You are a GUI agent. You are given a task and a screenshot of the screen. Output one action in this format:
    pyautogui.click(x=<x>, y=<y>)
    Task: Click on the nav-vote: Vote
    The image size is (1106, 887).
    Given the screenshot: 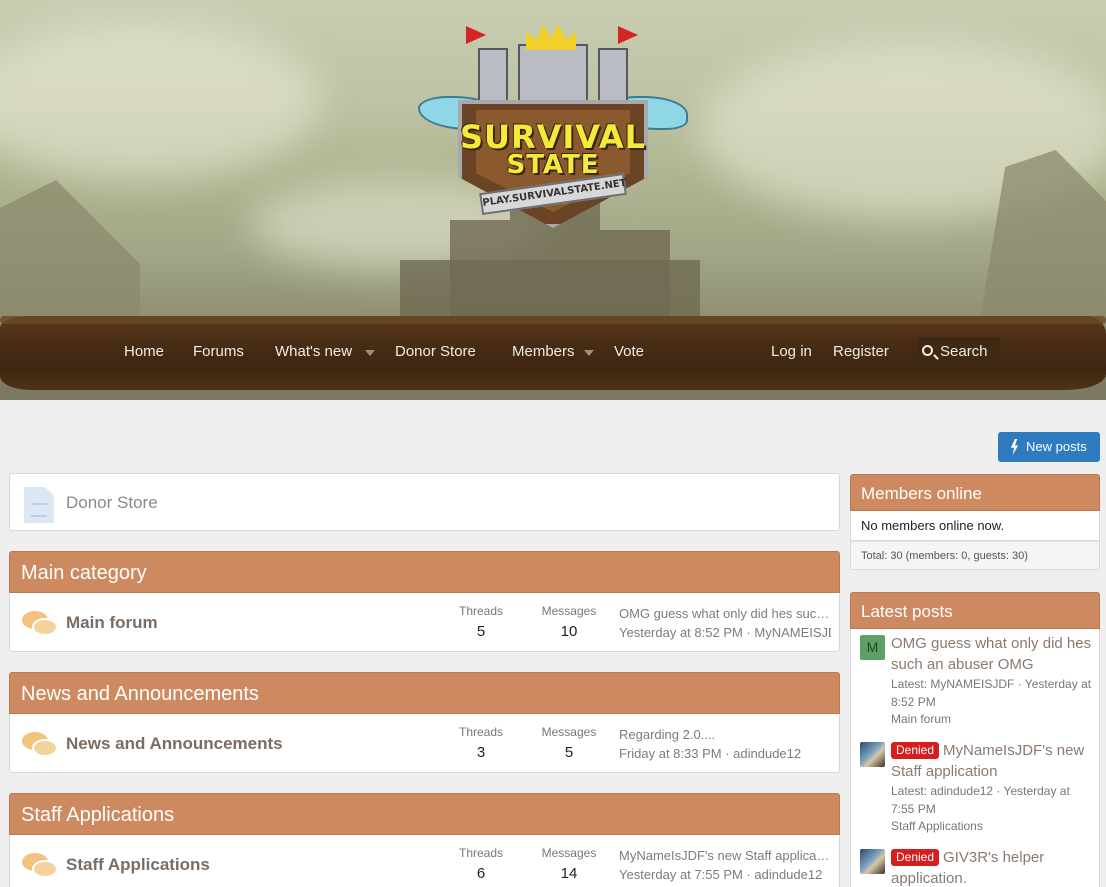 What is the action you would take?
    pyautogui.click(x=629, y=352)
    